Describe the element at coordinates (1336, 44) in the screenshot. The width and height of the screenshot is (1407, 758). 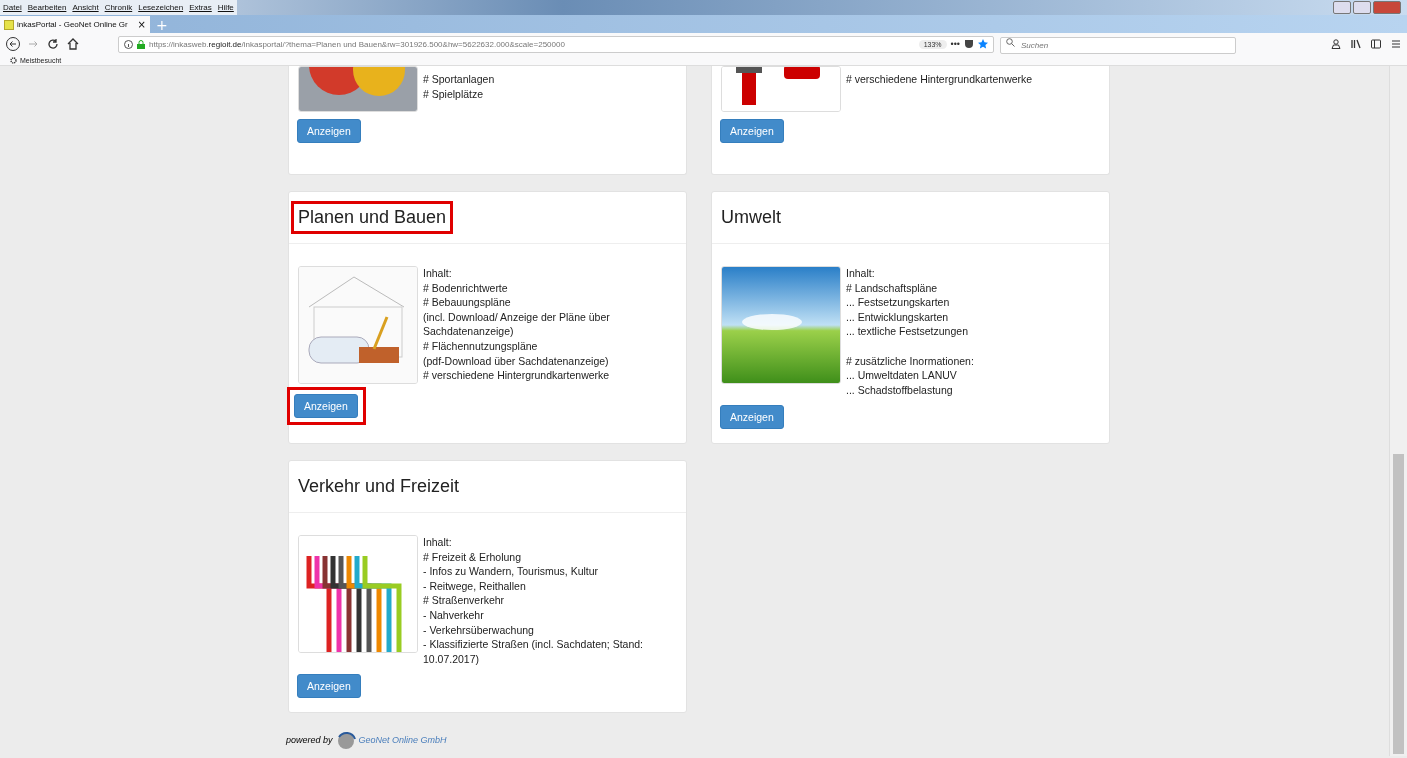
I see `account-icon` at that location.